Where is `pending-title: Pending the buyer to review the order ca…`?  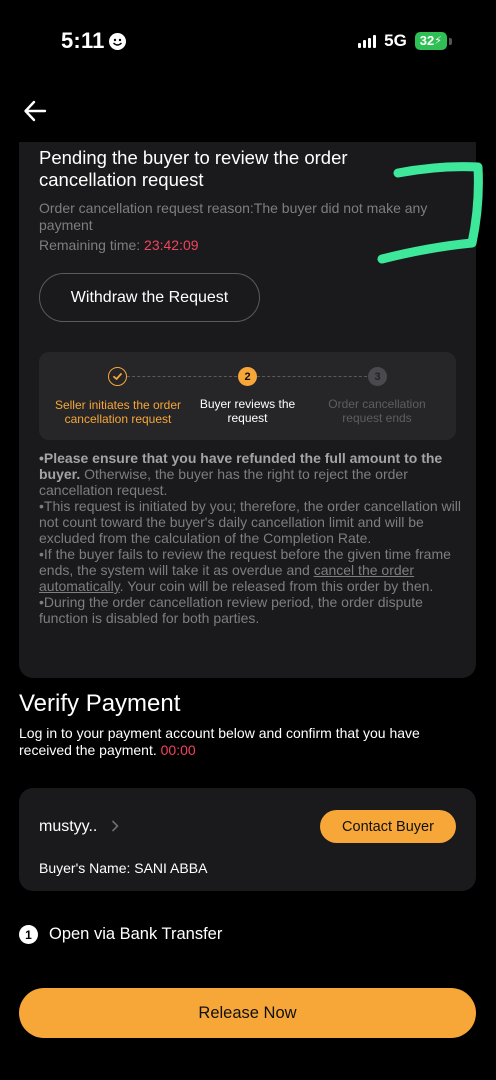
pending-title: Pending the buyer to review the order ca… is located at coordinates (193, 168).